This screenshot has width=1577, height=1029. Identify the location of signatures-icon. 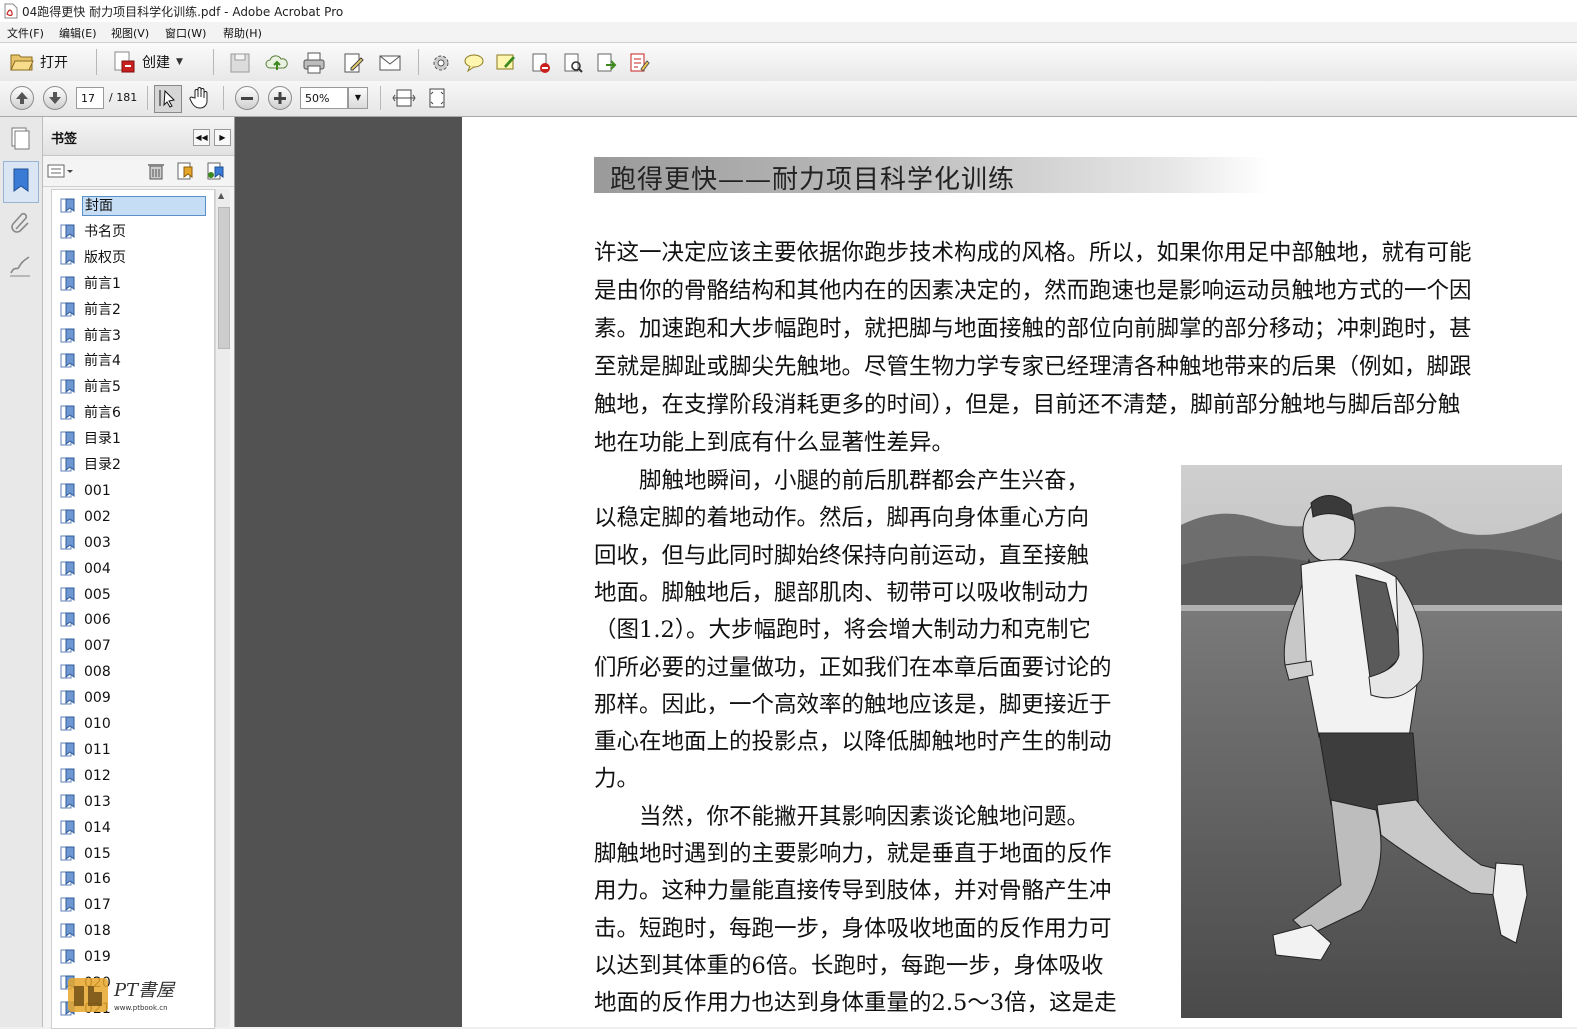
(20, 266).